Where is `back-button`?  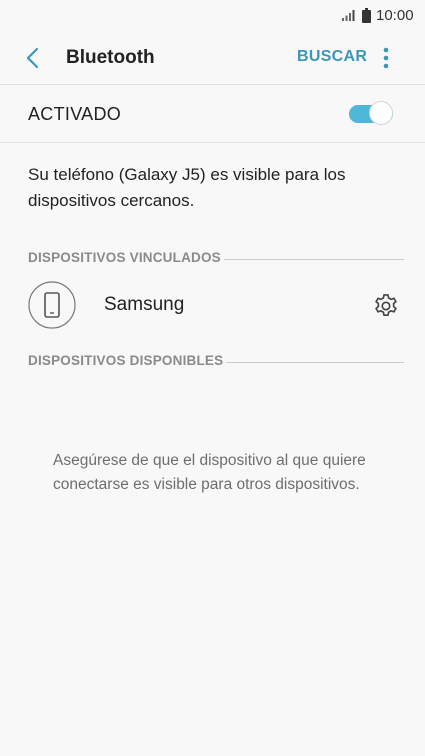 back-button is located at coordinates (34, 58).